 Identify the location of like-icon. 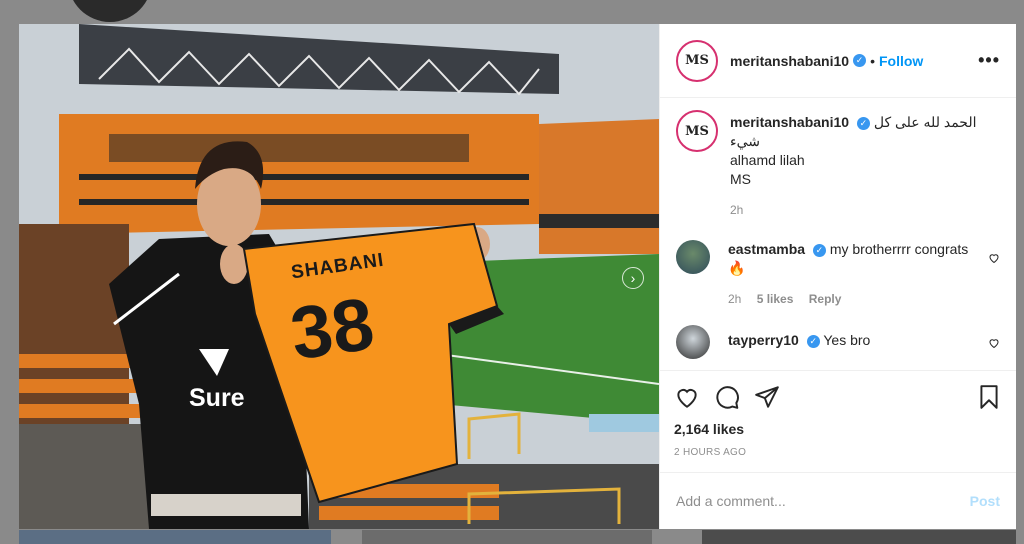
(687, 397).